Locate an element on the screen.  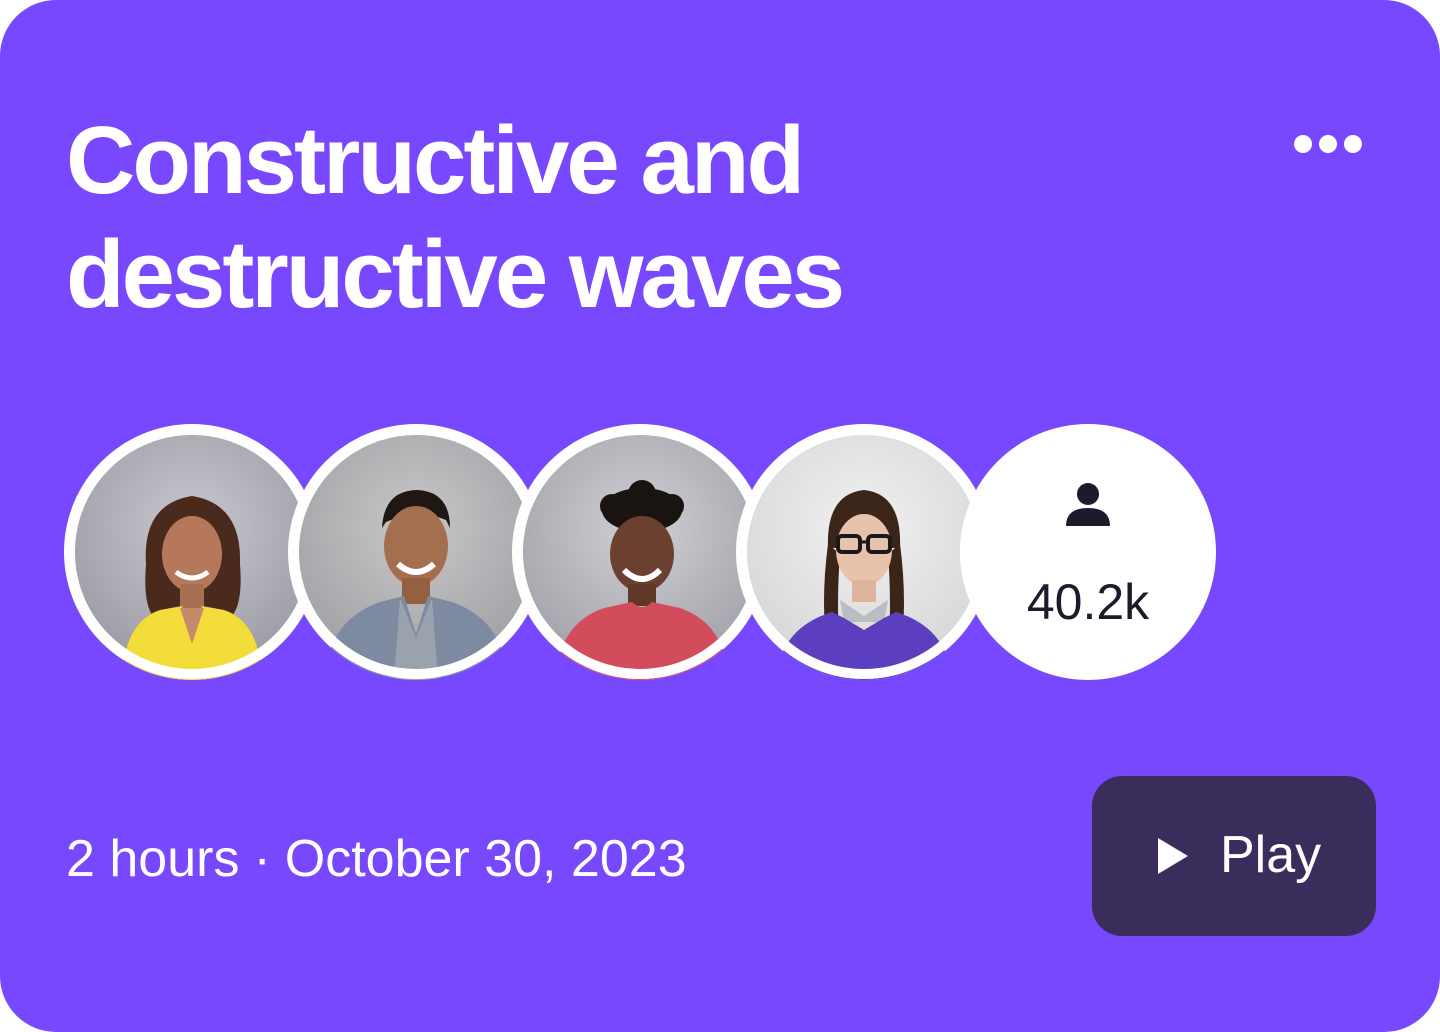
title-line-2: destructive waves is located at coordinates (455, 274).